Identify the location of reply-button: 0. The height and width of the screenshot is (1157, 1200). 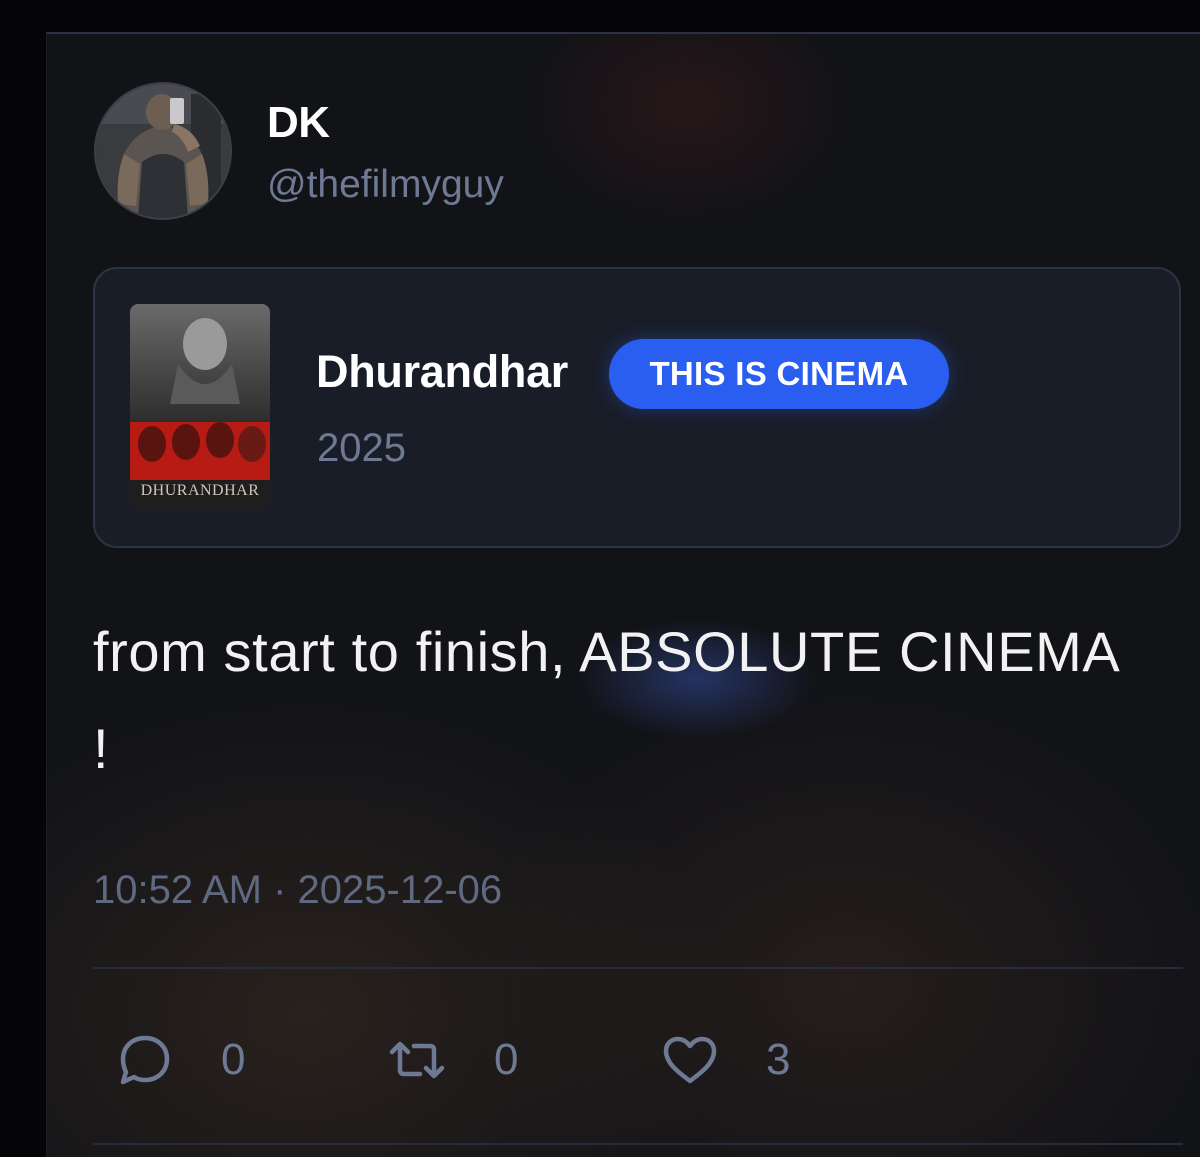
(181, 1060).